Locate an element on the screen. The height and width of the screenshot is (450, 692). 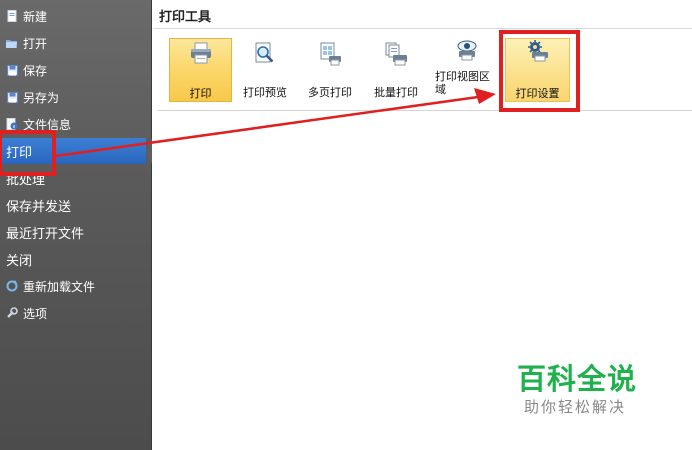
selected-indicator-notch is located at coordinates (149, 151).